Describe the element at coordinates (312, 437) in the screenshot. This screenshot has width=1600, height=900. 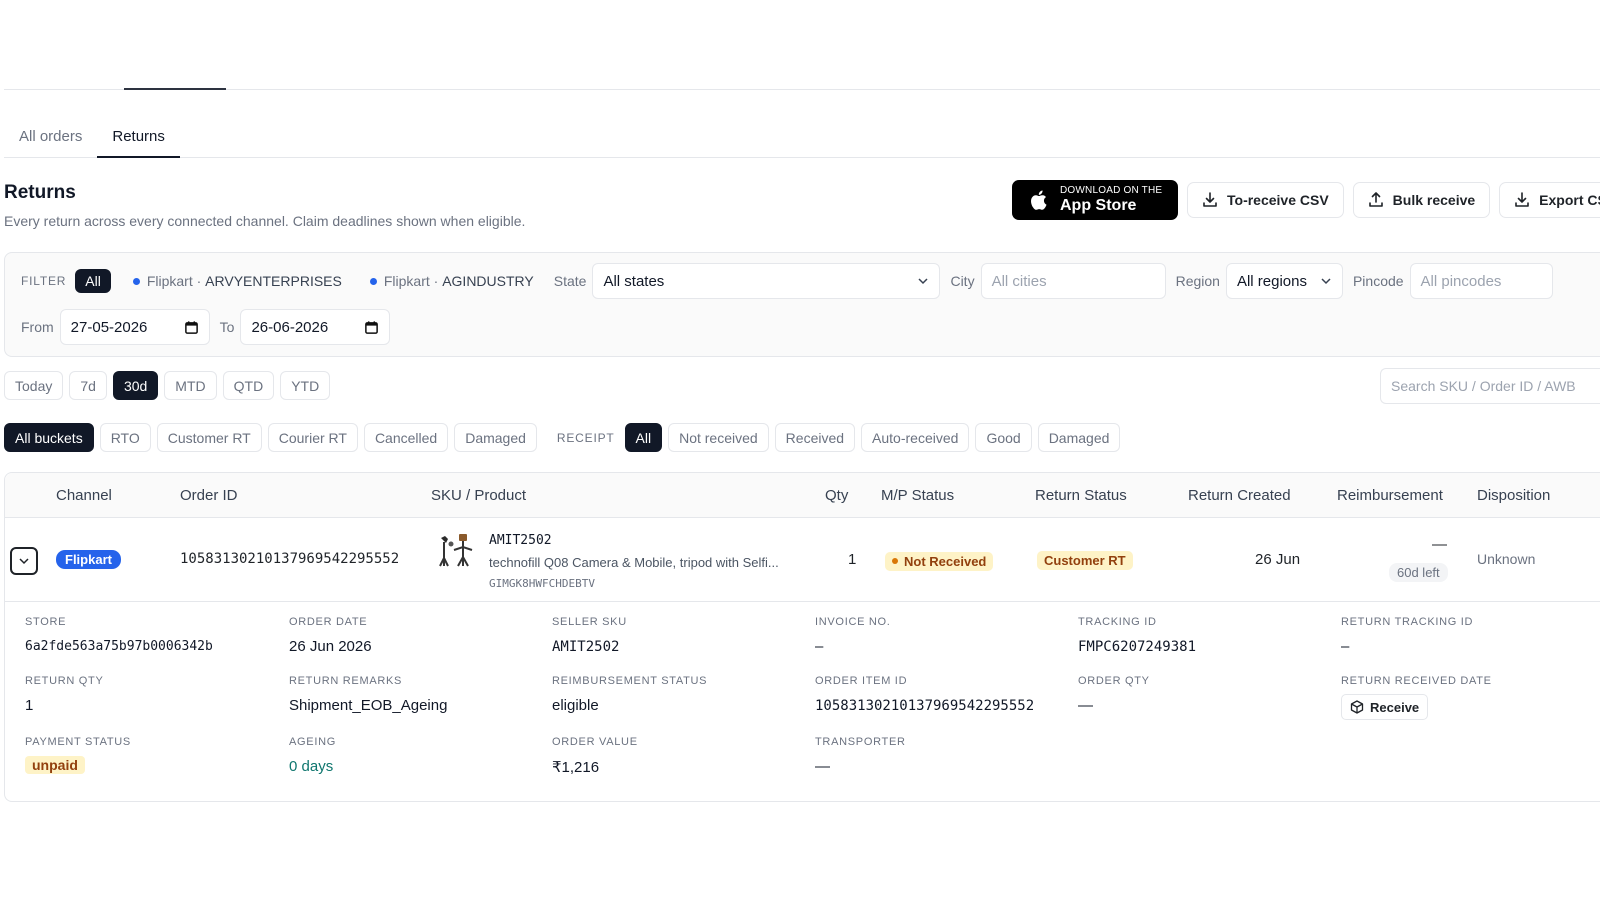
I see `bucket-courier-rt: Courier RT` at that location.